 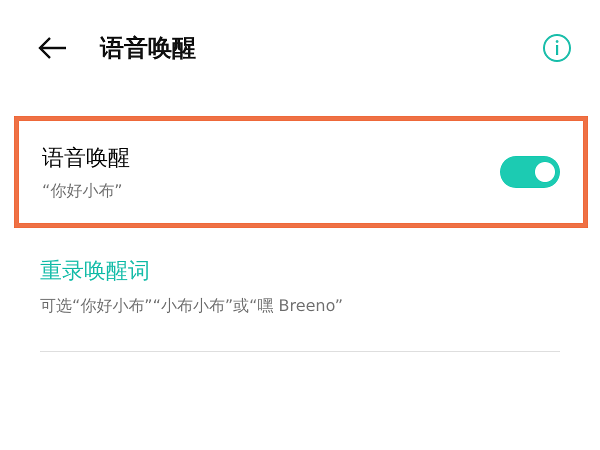 I want to click on setting-subtitle: “你好小布”, so click(x=83, y=191).